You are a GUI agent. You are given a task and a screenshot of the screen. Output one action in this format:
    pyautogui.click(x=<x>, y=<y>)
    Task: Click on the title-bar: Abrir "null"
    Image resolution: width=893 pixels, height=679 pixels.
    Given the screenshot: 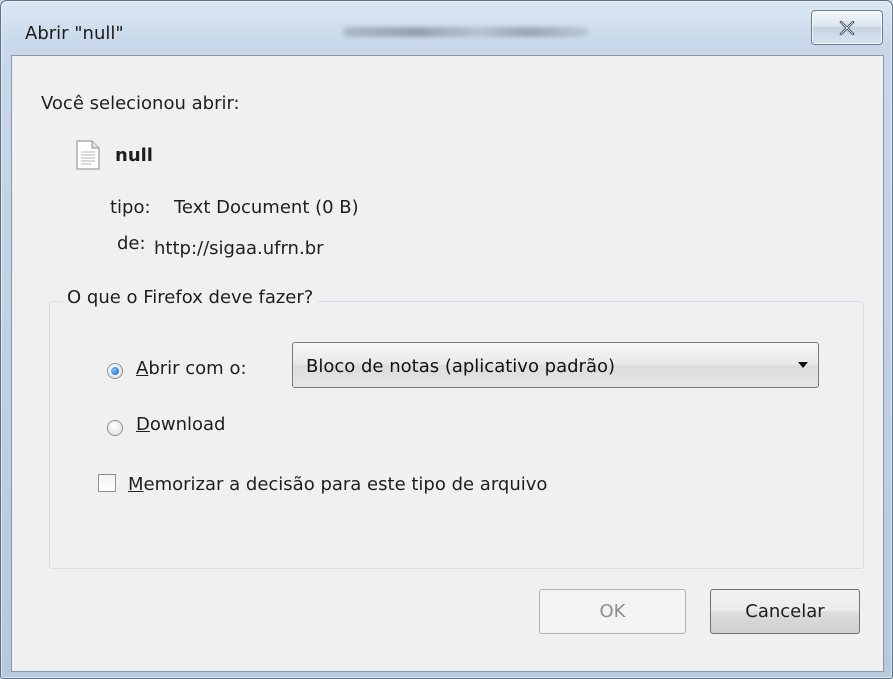 What is the action you would take?
    pyautogui.click(x=446, y=29)
    